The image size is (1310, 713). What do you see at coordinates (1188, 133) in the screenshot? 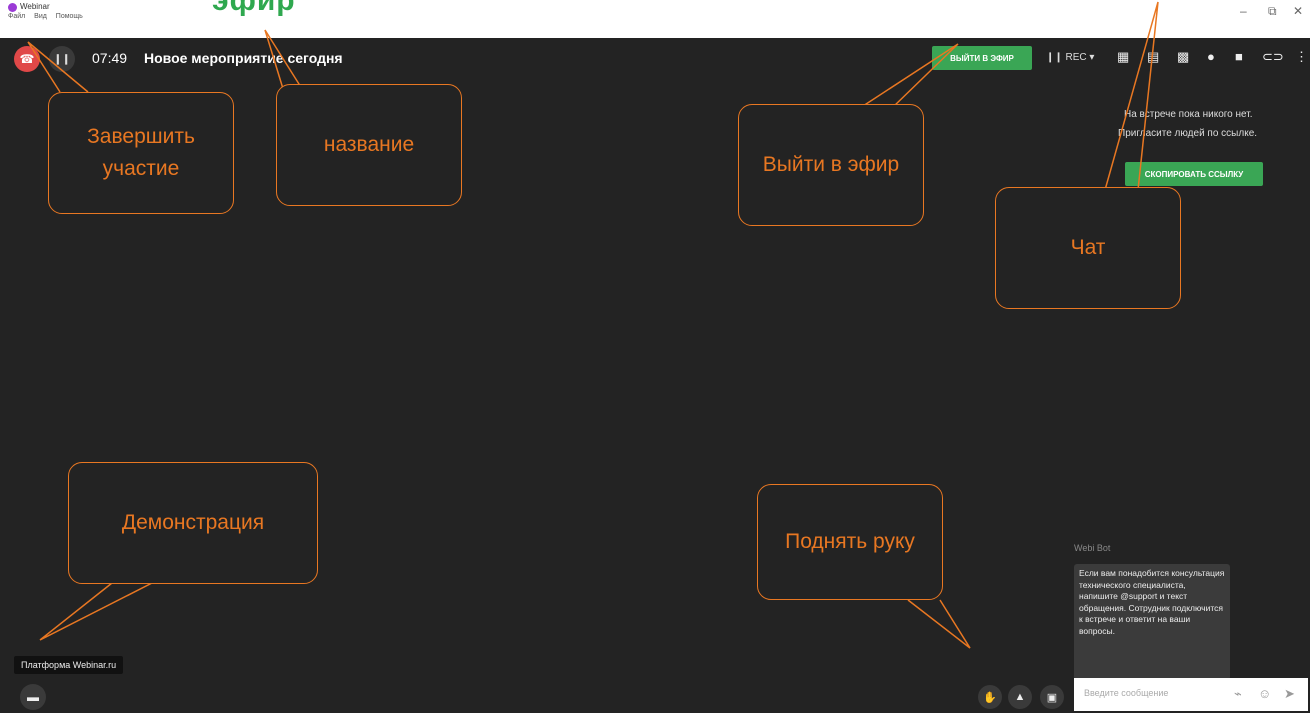
I see `invite-text: Пригласите людей по ссылке.` at bounding box center [1188, 133].